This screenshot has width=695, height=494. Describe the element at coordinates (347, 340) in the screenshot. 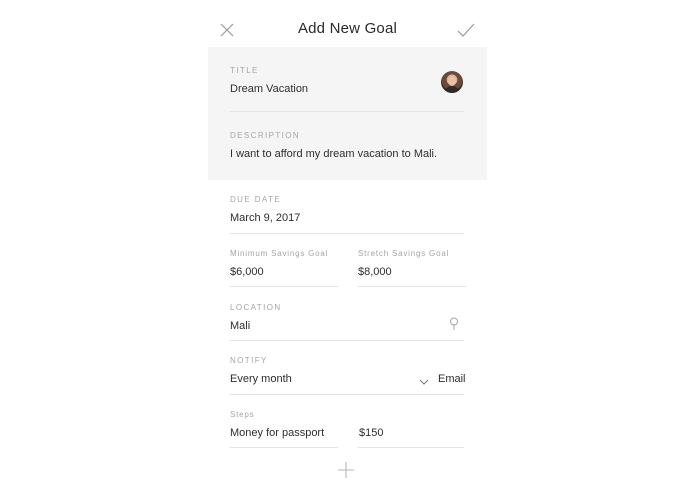

I see `location-divider` at that location.